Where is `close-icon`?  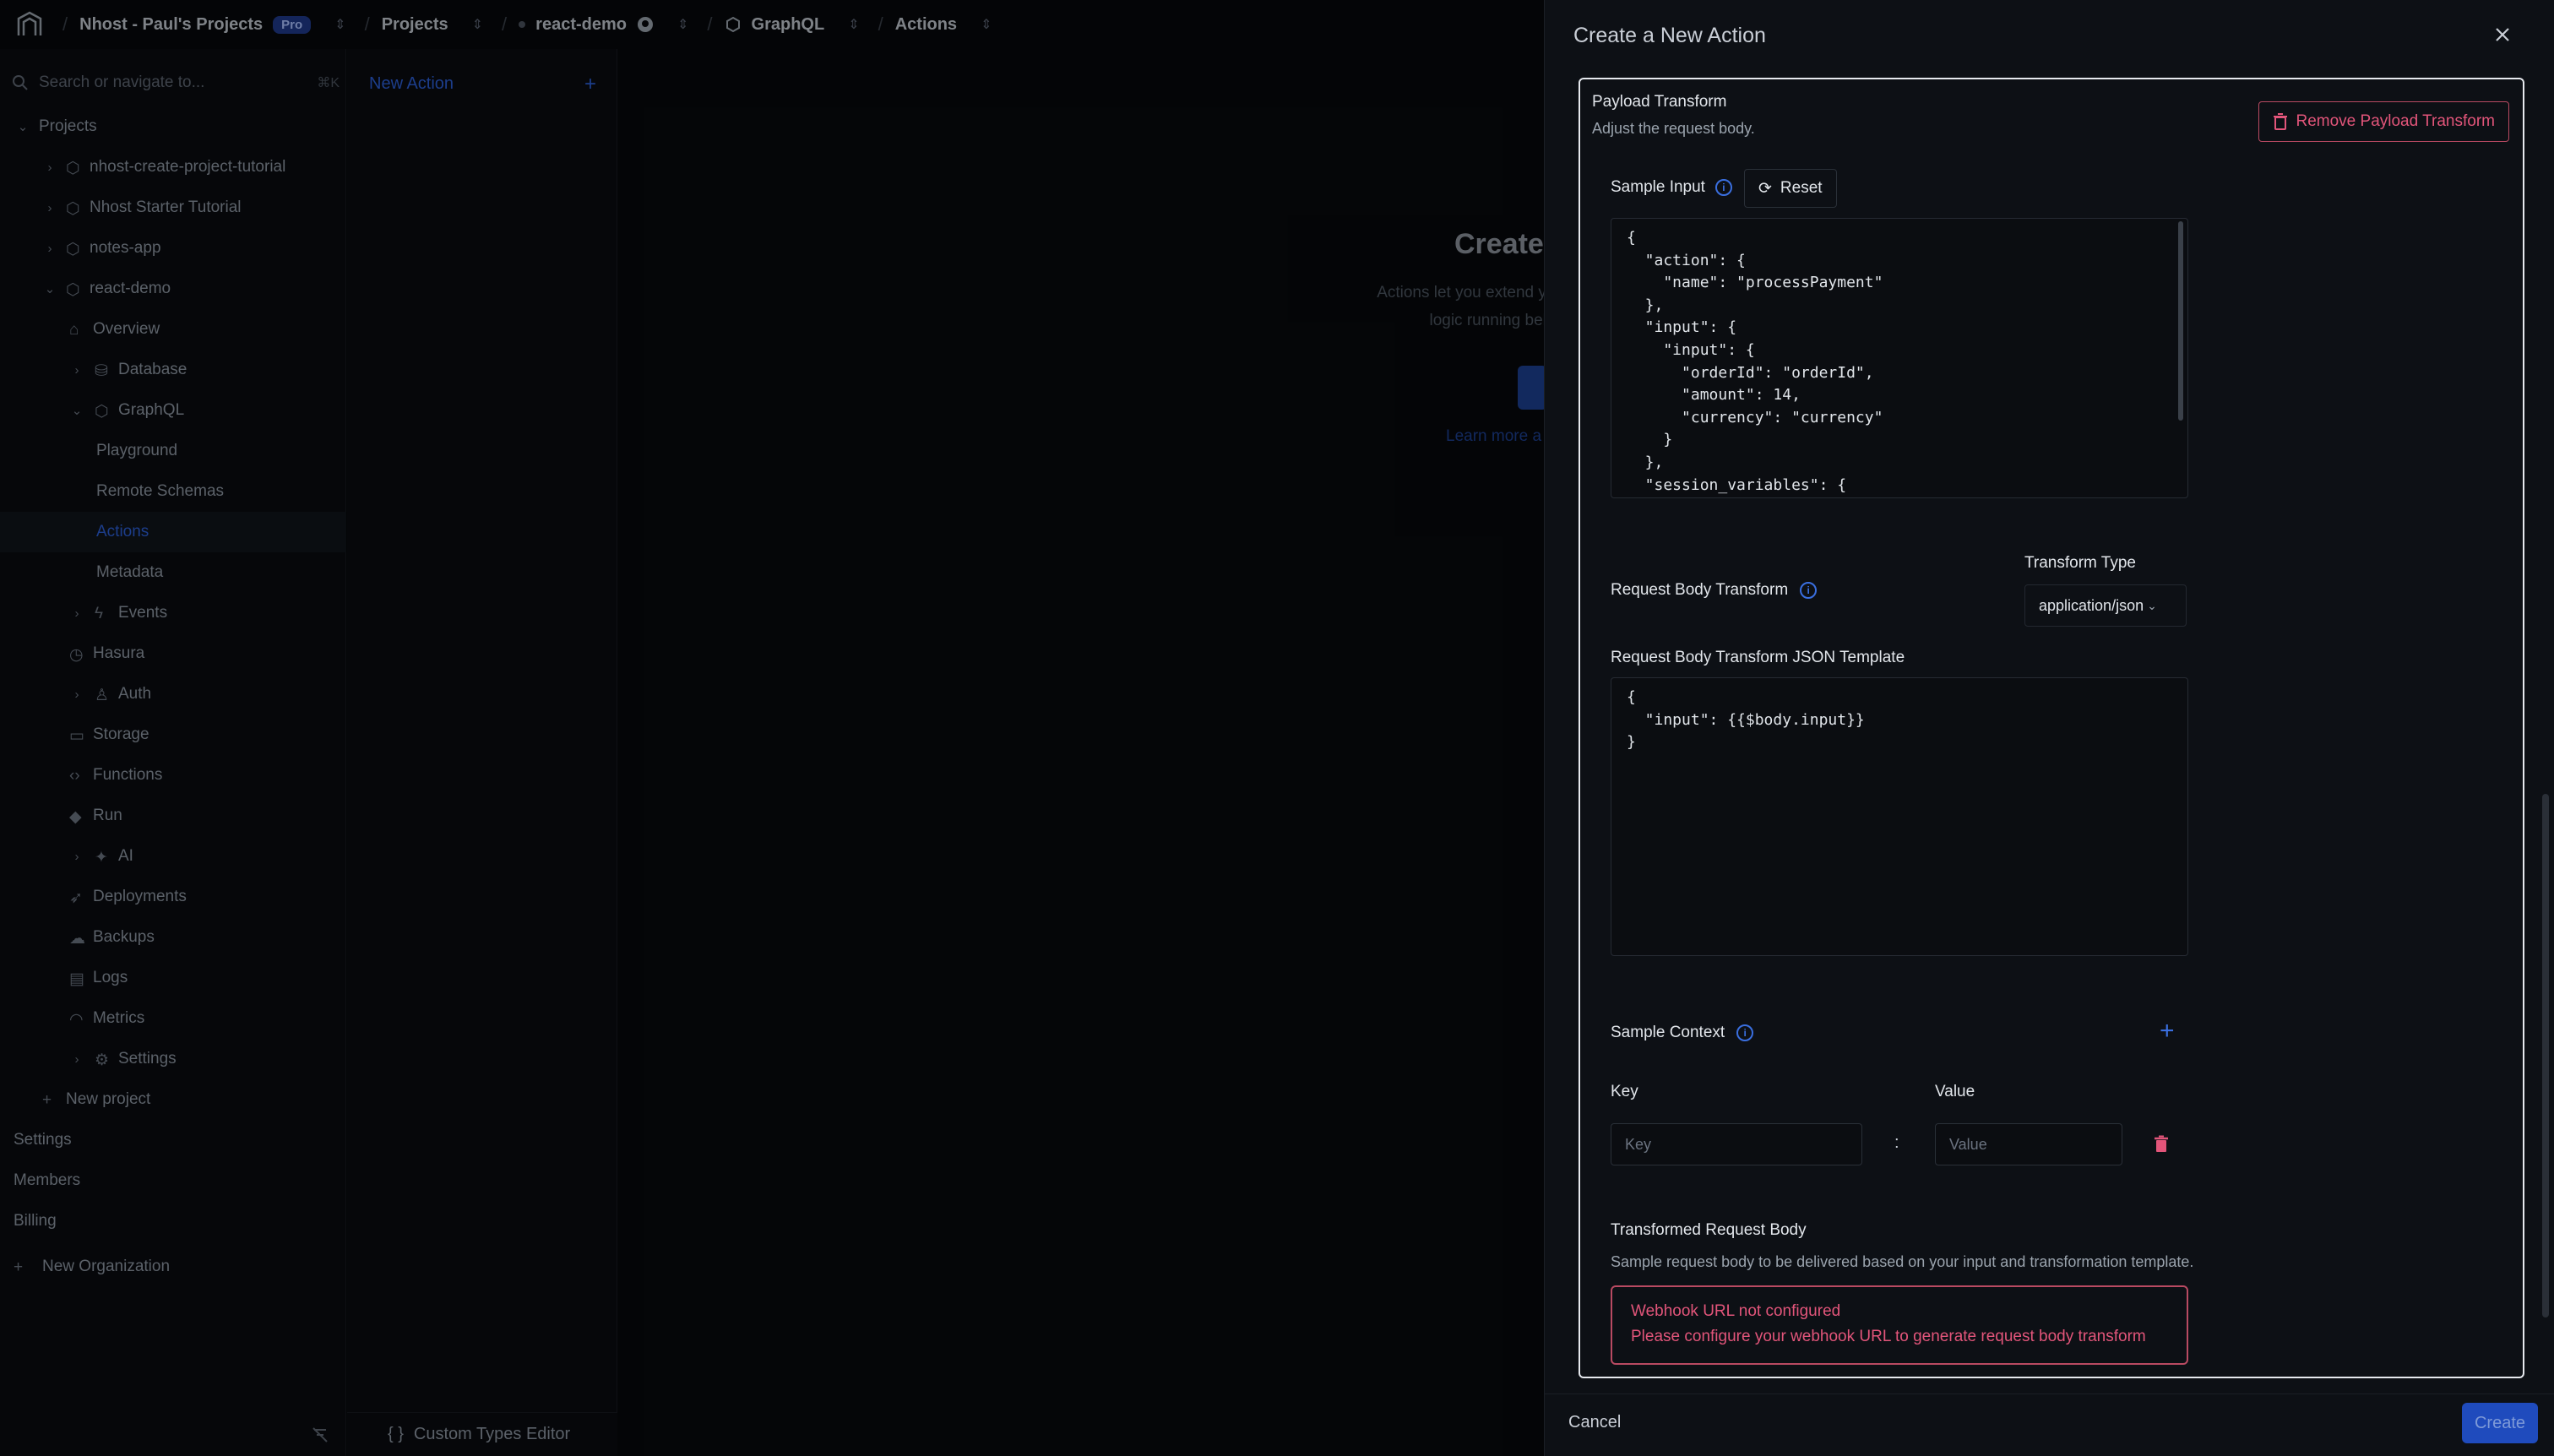
close-icon is located at coordinates (2502, 34).